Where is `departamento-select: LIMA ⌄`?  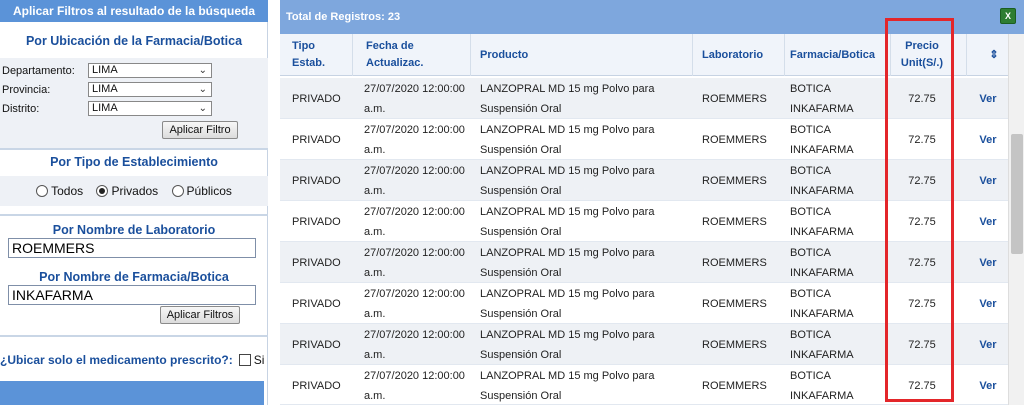 departamento-select: LIMA ⌄ is located at coordinates (150, 70).